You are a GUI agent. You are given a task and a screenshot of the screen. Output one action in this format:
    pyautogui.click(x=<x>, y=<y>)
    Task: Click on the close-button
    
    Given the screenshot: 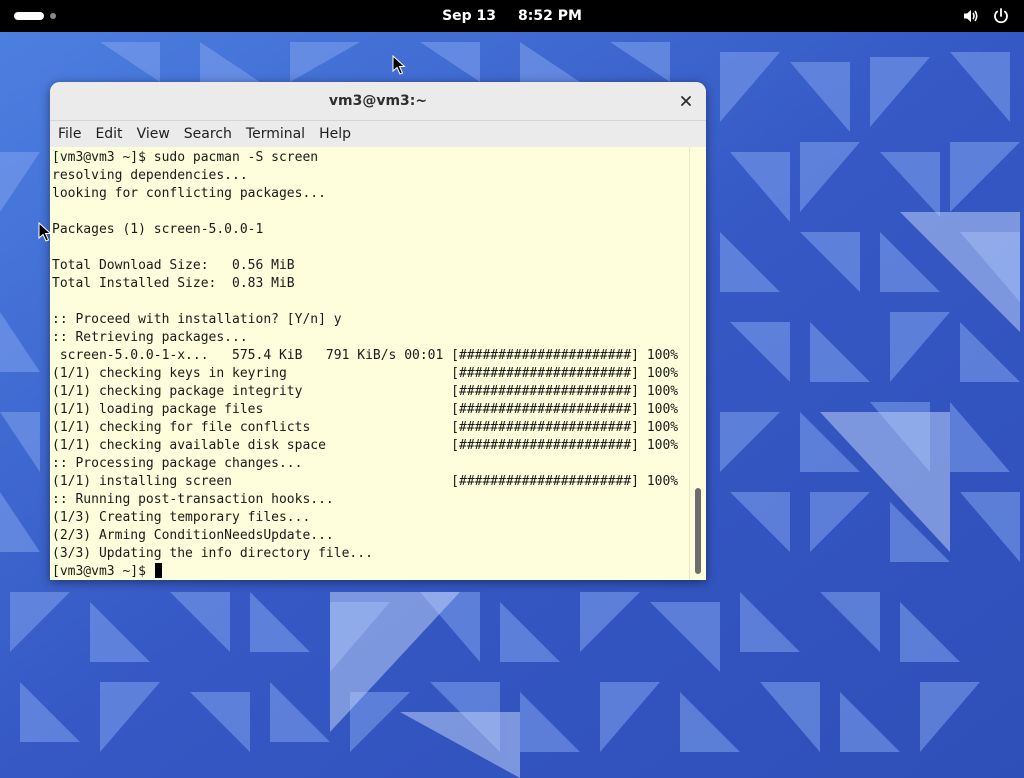 What is the action you would take?
    pyautogui.click(x=686, y=101)
    